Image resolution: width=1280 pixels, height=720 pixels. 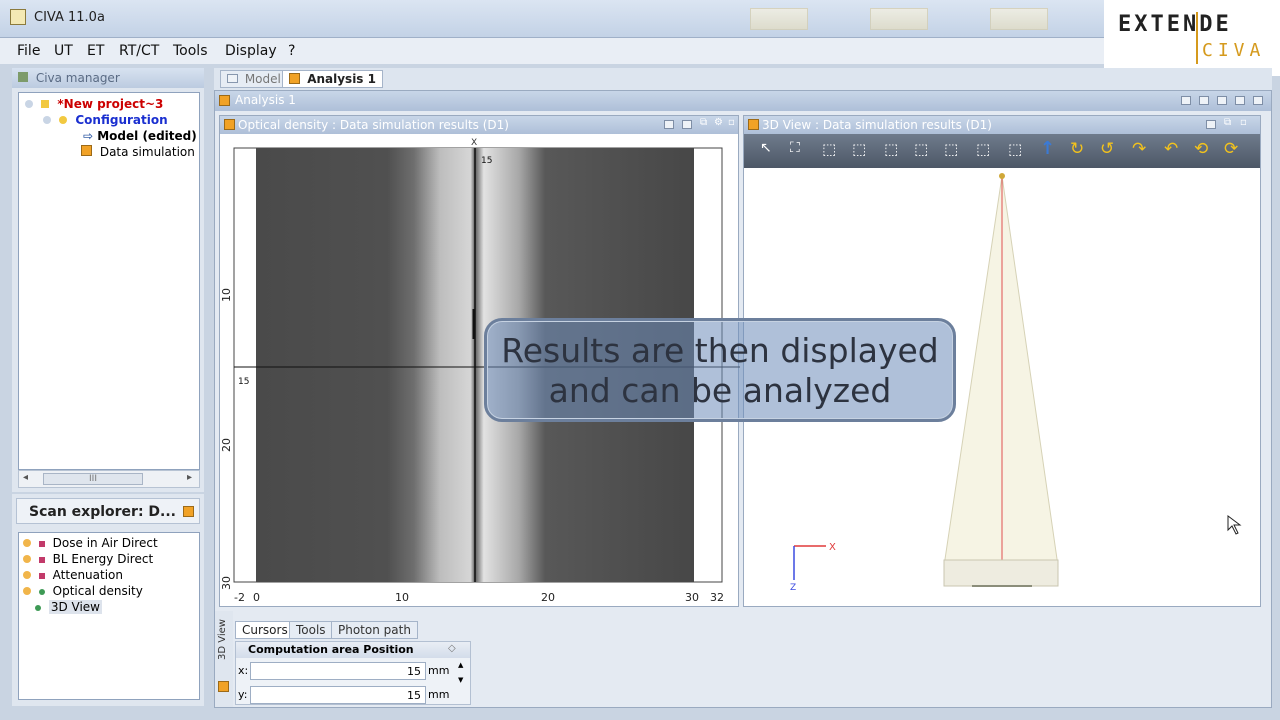 I want to click on view-cube-right-icon: ⬚, so click(x=925, y=151).